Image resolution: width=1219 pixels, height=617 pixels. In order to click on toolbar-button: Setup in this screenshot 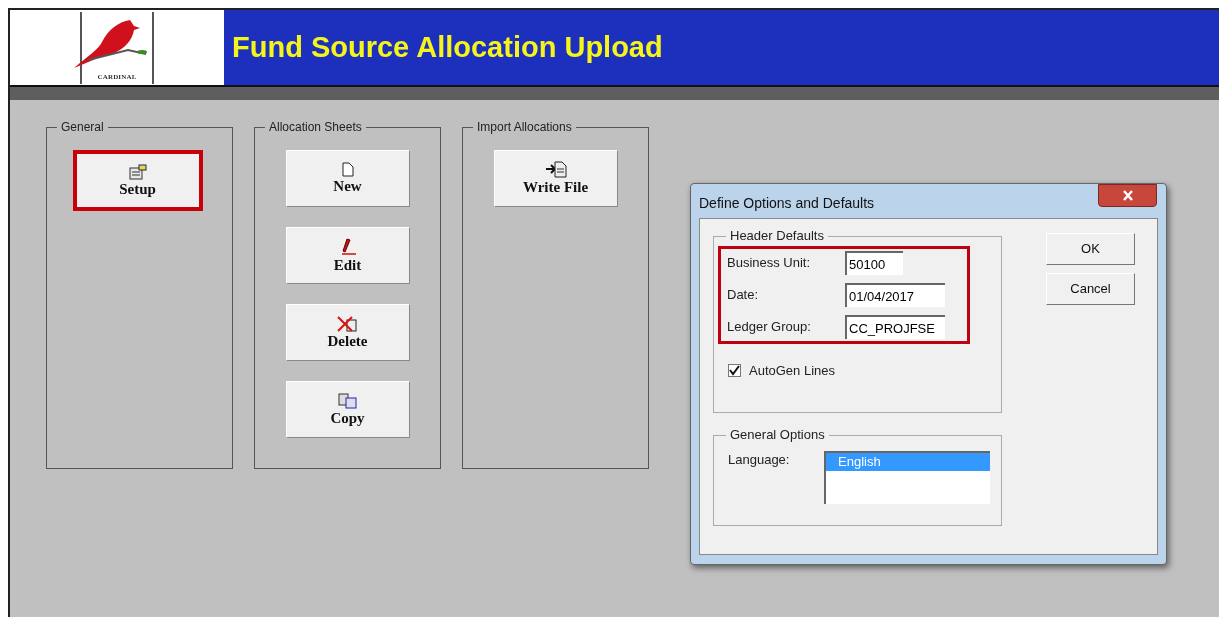, I will do `click(137, 180)`.